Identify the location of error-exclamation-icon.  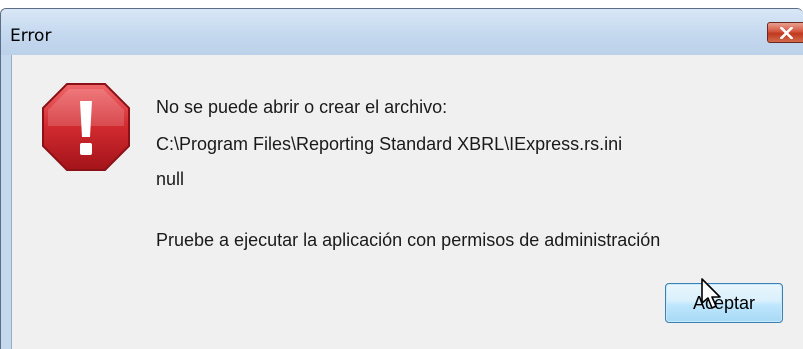
(86, 127).